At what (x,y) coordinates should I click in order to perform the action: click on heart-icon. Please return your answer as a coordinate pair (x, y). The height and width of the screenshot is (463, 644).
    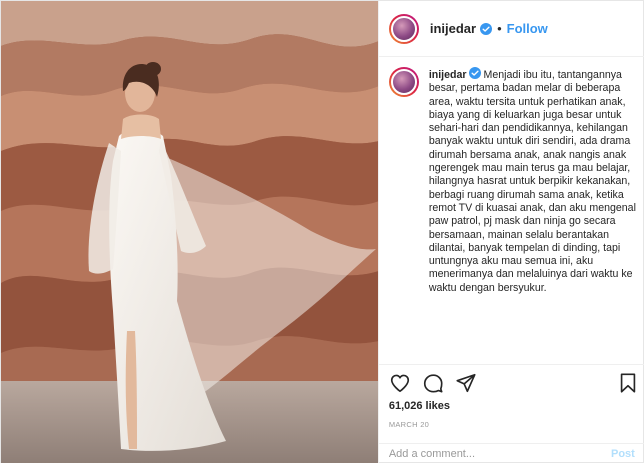
    Looking at the image, I should click on (400, 383).